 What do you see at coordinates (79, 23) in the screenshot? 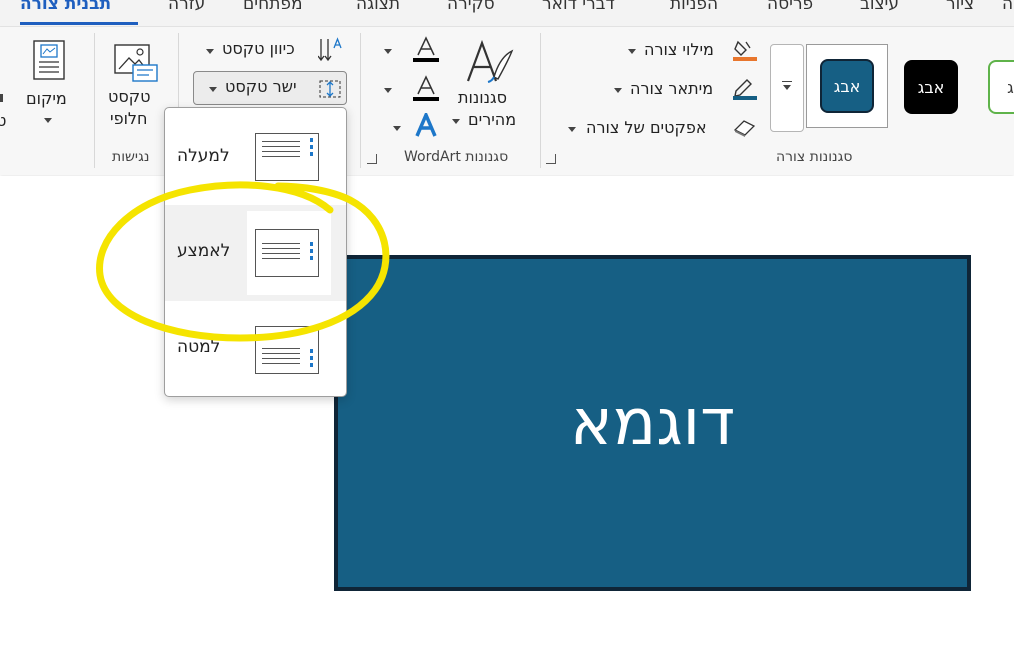
I see `active-tab-underline` at bounding box center [79, 23].